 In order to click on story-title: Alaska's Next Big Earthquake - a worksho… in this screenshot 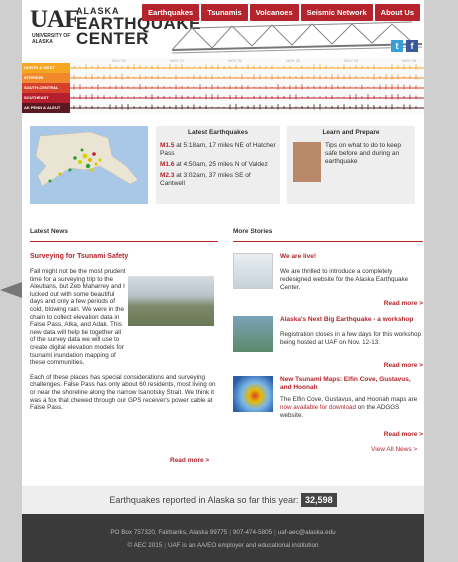, I will do `click(351, 320)`.